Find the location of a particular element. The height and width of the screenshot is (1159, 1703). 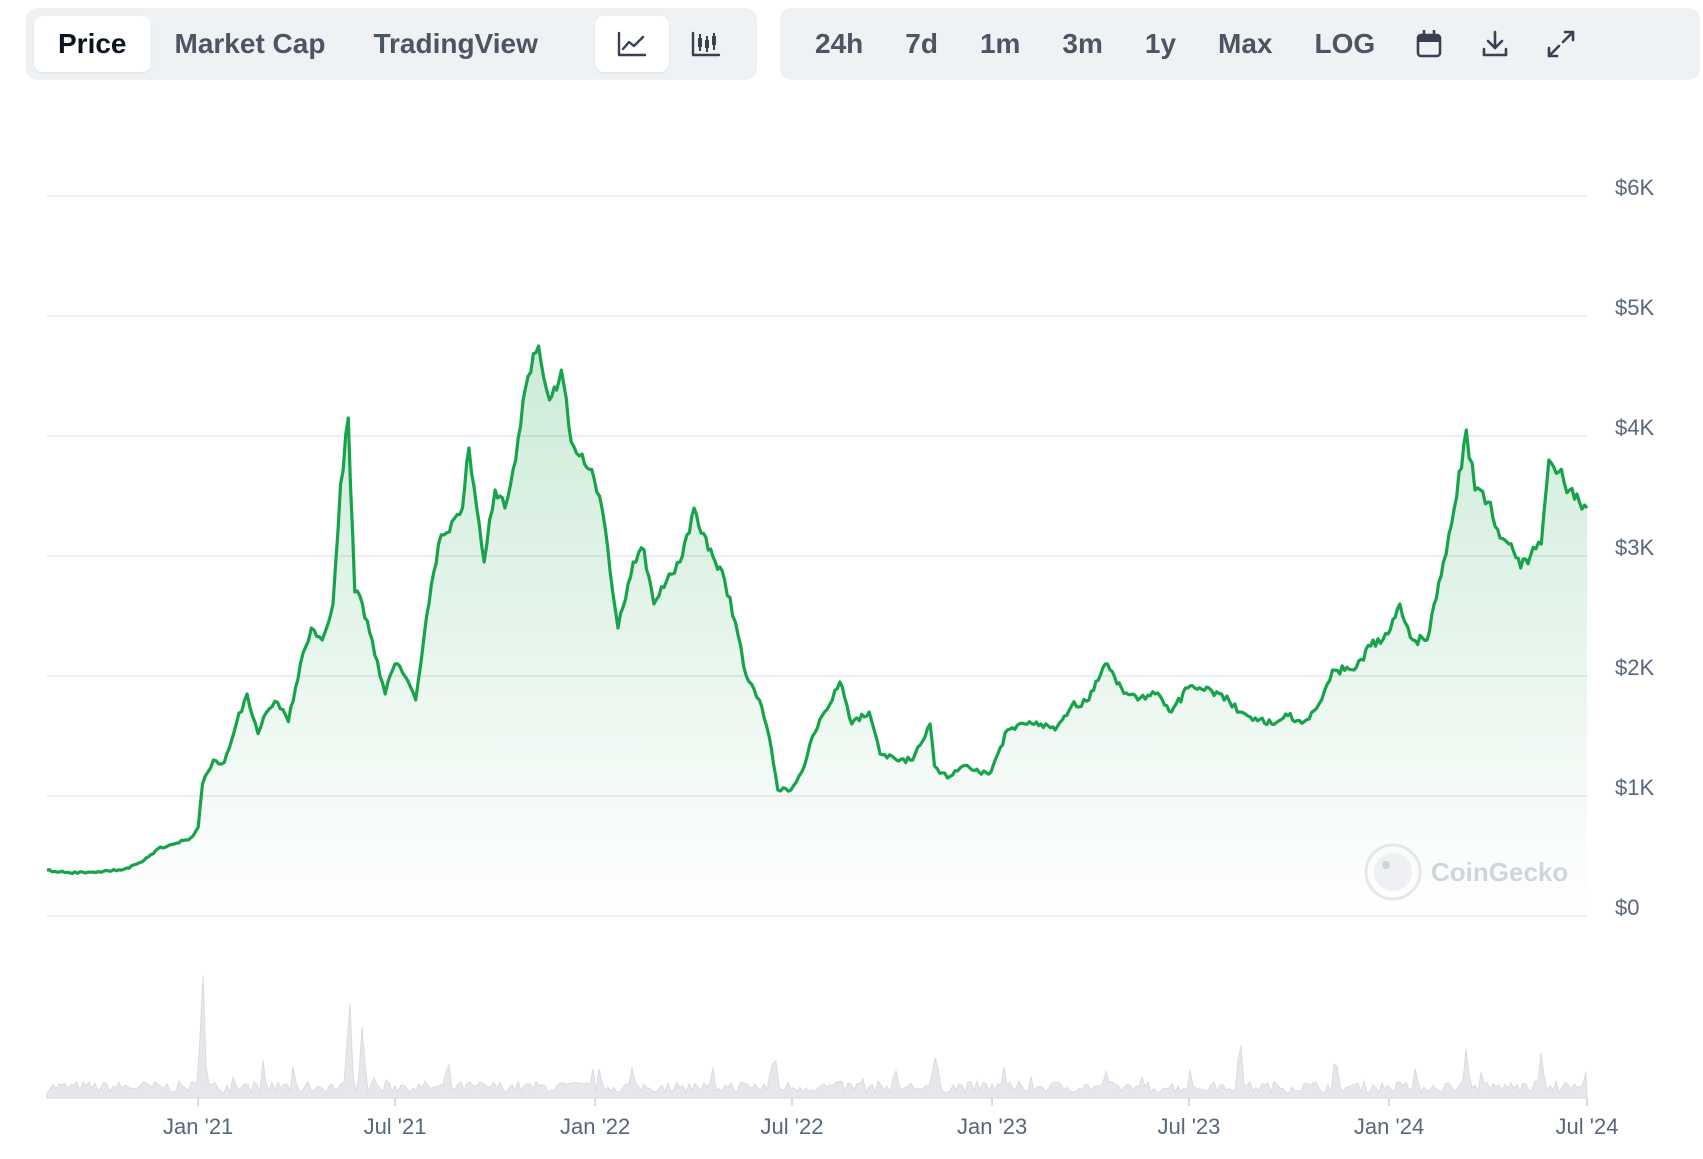

watermark-brand: CoinGecko is located at coordinates (1499, 872).